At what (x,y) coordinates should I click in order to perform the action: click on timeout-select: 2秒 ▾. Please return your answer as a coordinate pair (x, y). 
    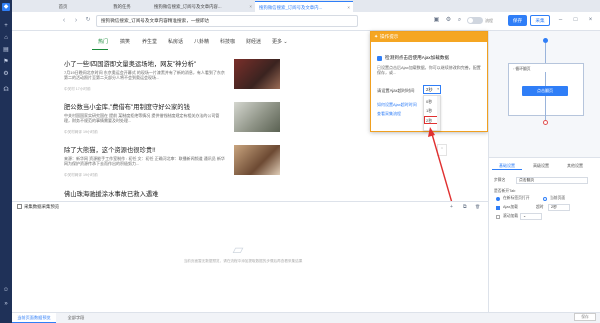
    Looking at the image, I should click on (432, 89).